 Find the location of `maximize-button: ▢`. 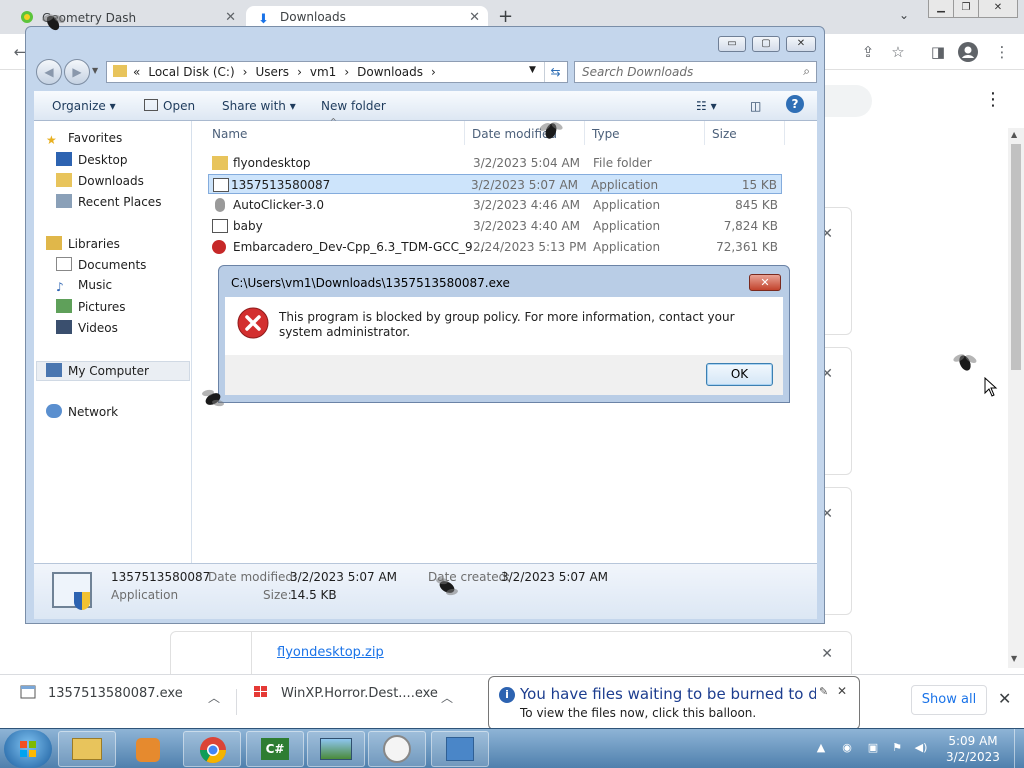

maximize-button: ▢ is located at coordinates (766, 44).